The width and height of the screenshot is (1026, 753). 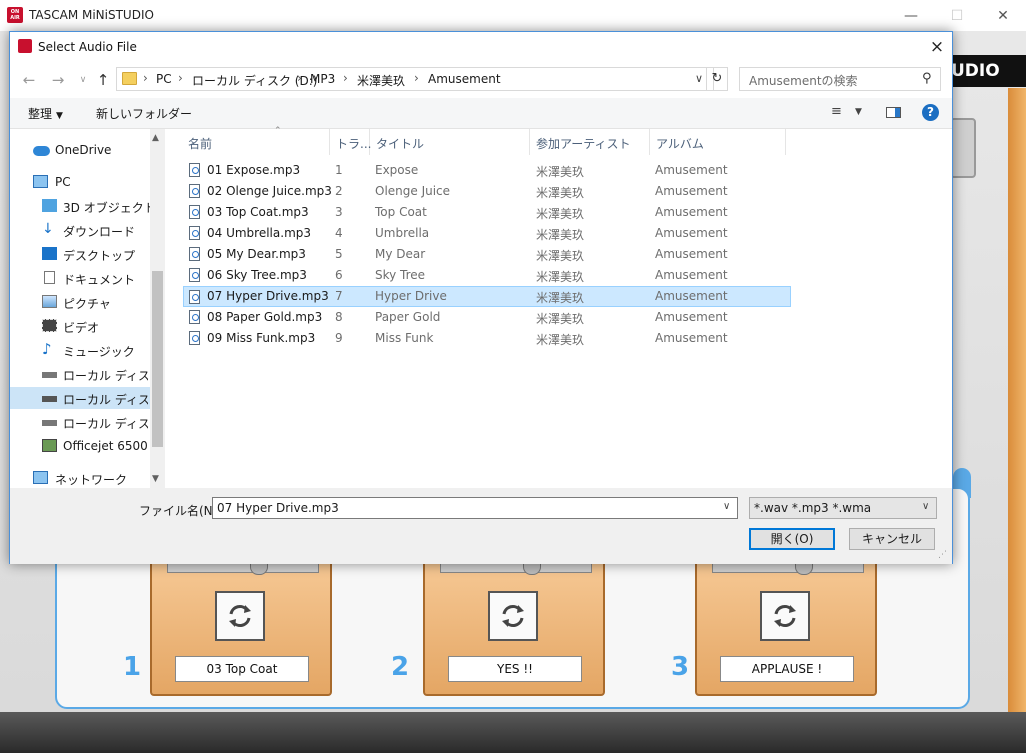 What do you see at coordinates (957, 16) in the screenshot?
I see `maximize-icon: ☐` at bounding box center [957, 16].